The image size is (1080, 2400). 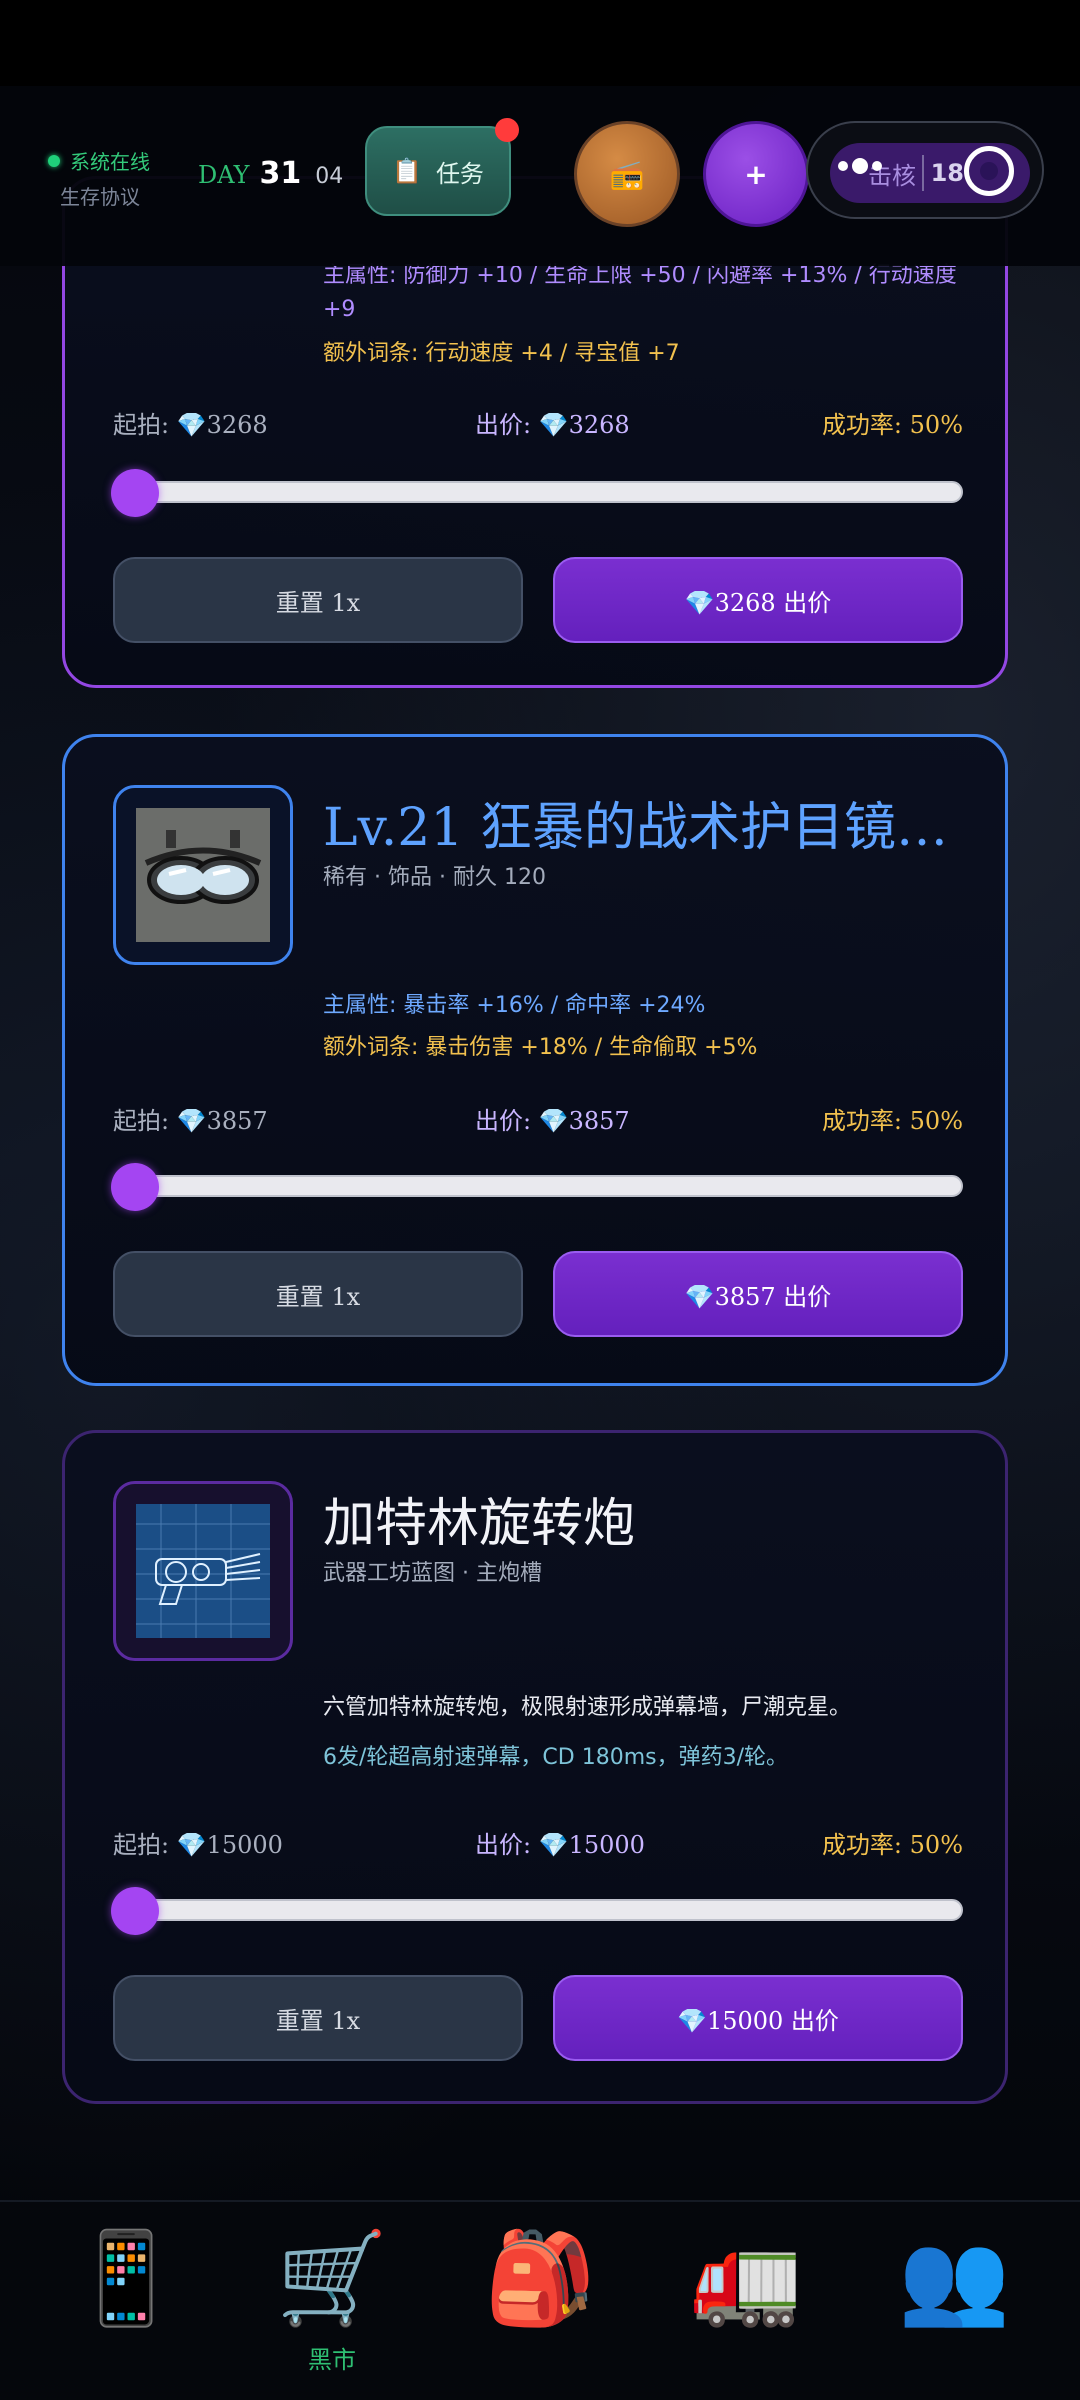 I want to click on plus-icon: +, so click(x=756, y=174).